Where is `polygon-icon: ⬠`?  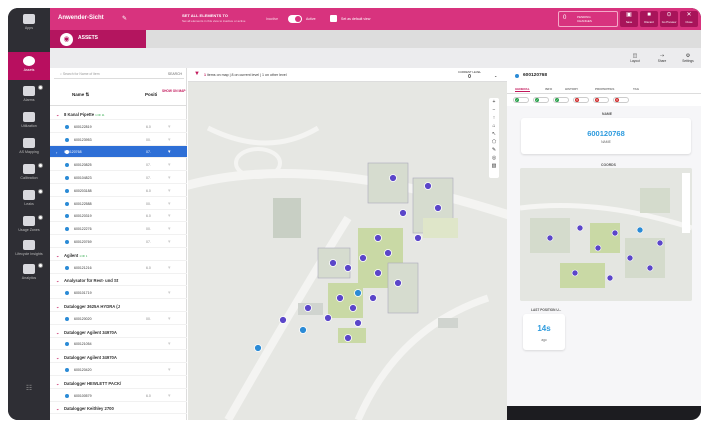 polygon-icon: ⬠ is located at coordinates (494, 142).